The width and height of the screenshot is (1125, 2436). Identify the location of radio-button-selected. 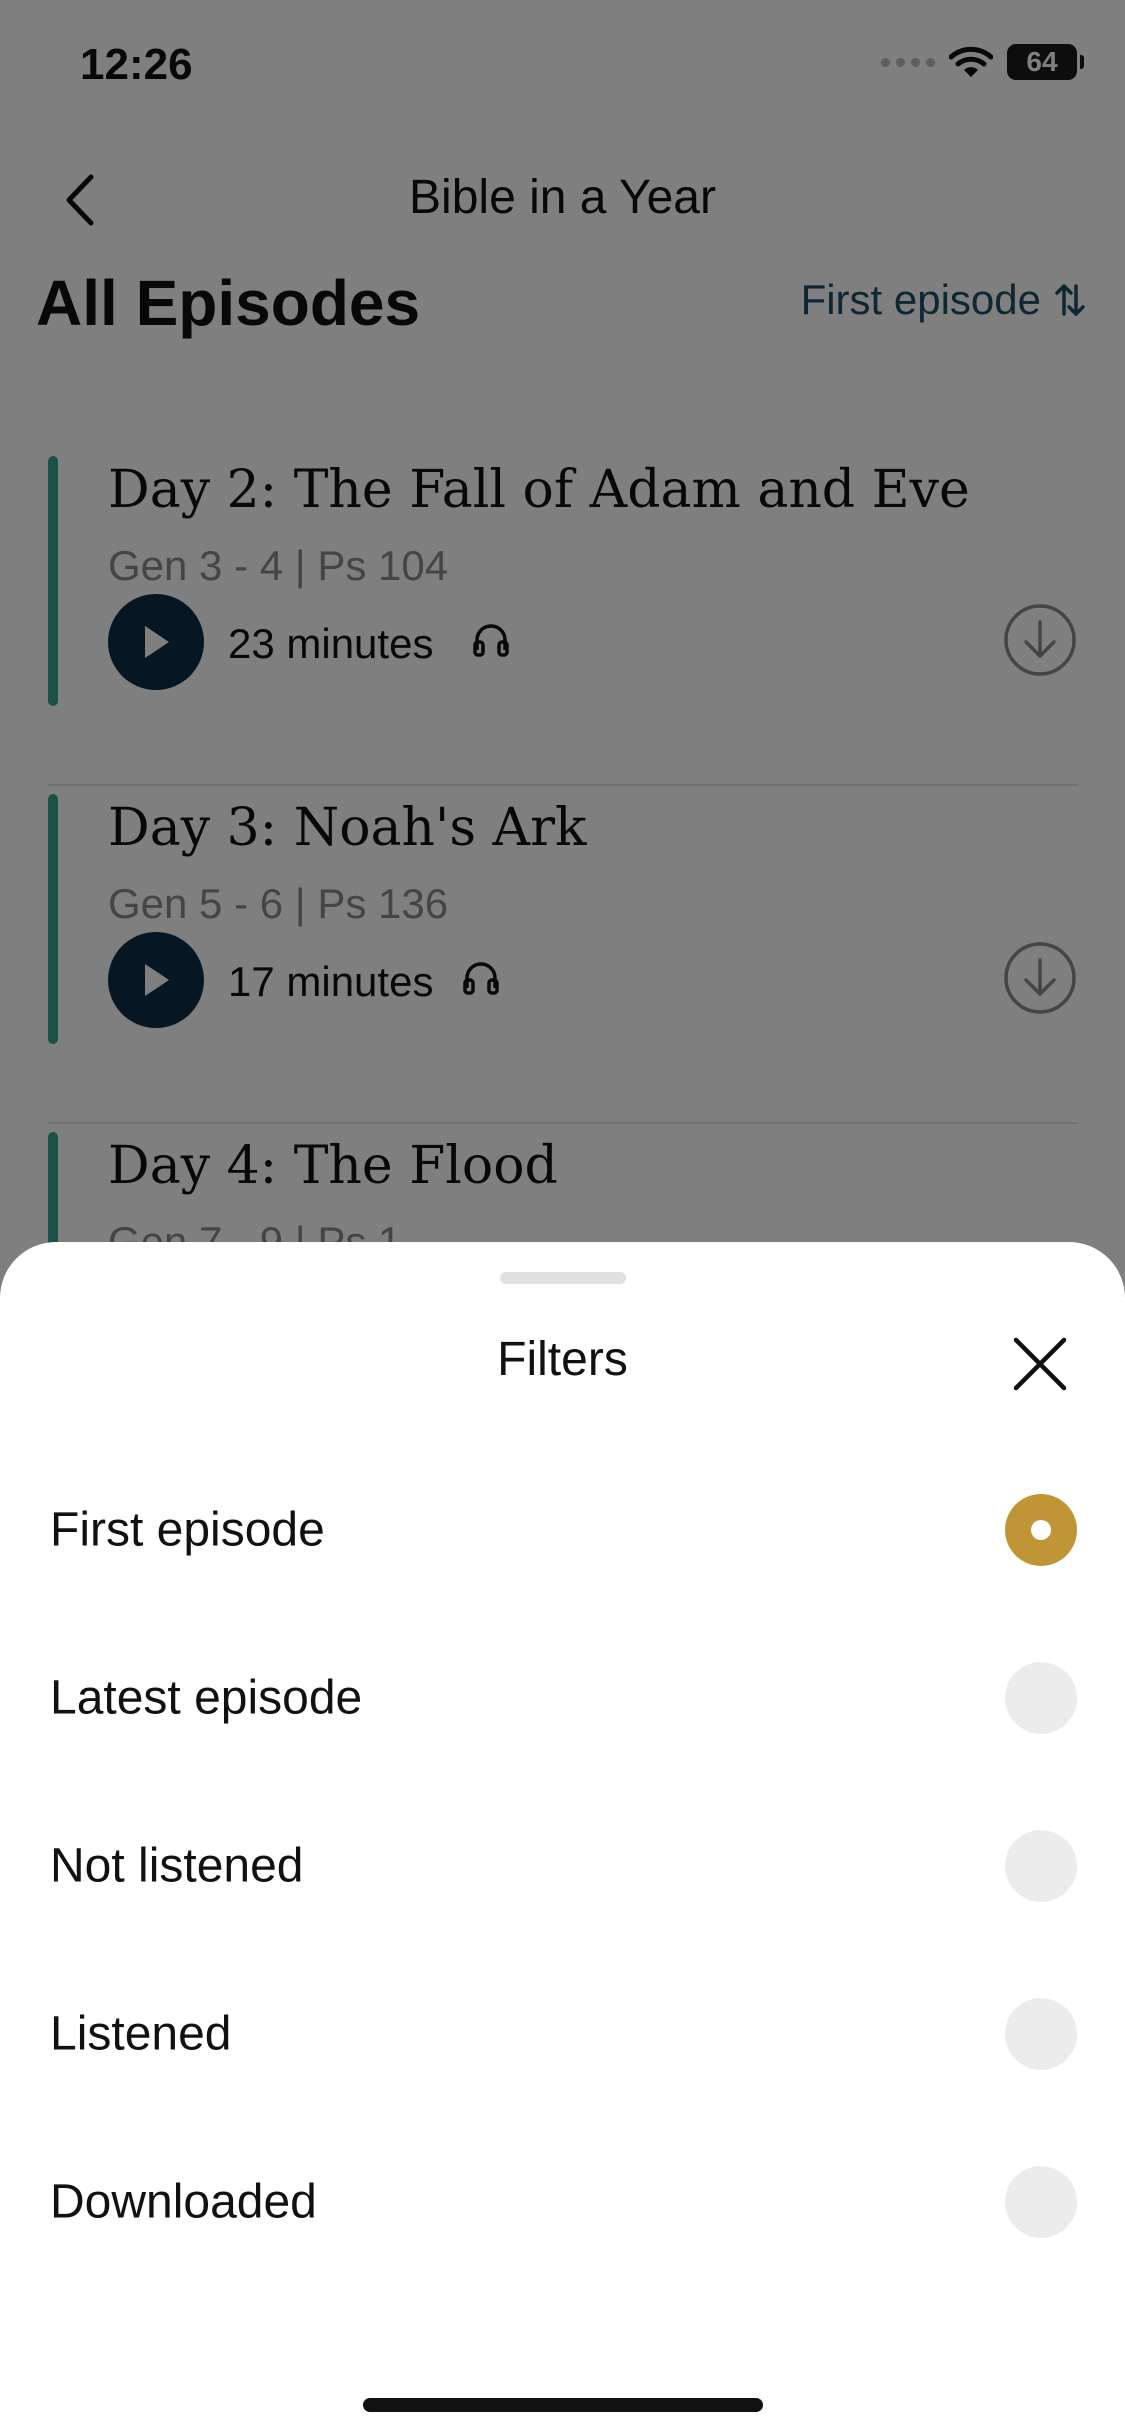
(1041, 1530).